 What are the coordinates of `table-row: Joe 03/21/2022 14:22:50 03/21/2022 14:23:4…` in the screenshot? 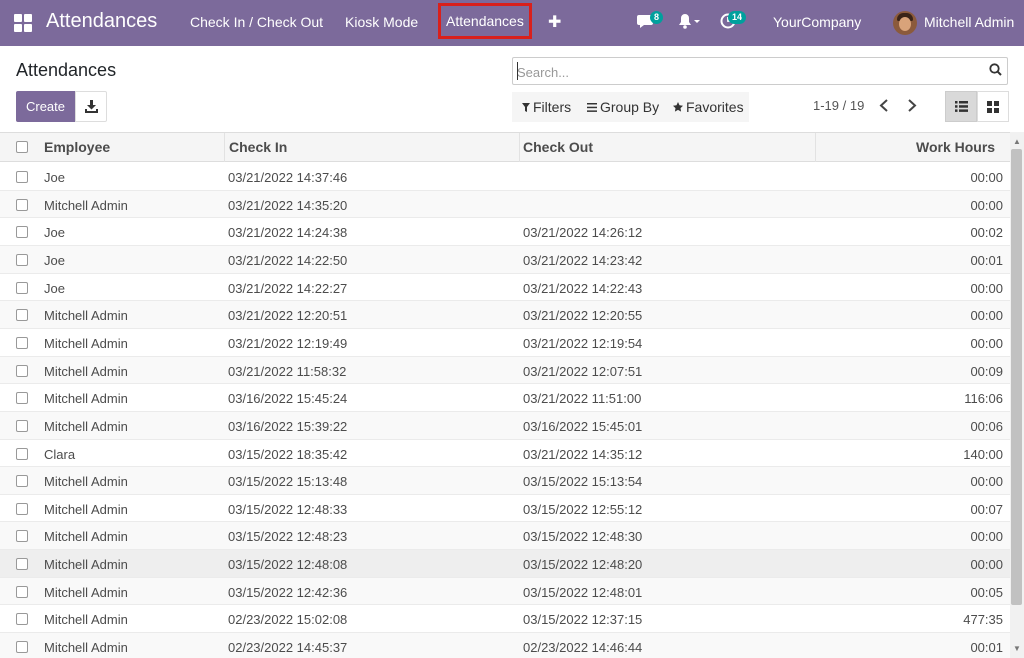 It's located at (505, 259).